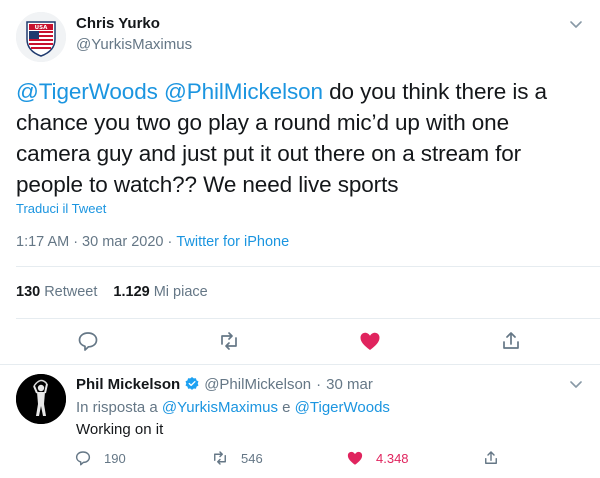 The width and height of the screenshot is (600, 478). I want to click on reply-text: Working on it, so click(120, 429).